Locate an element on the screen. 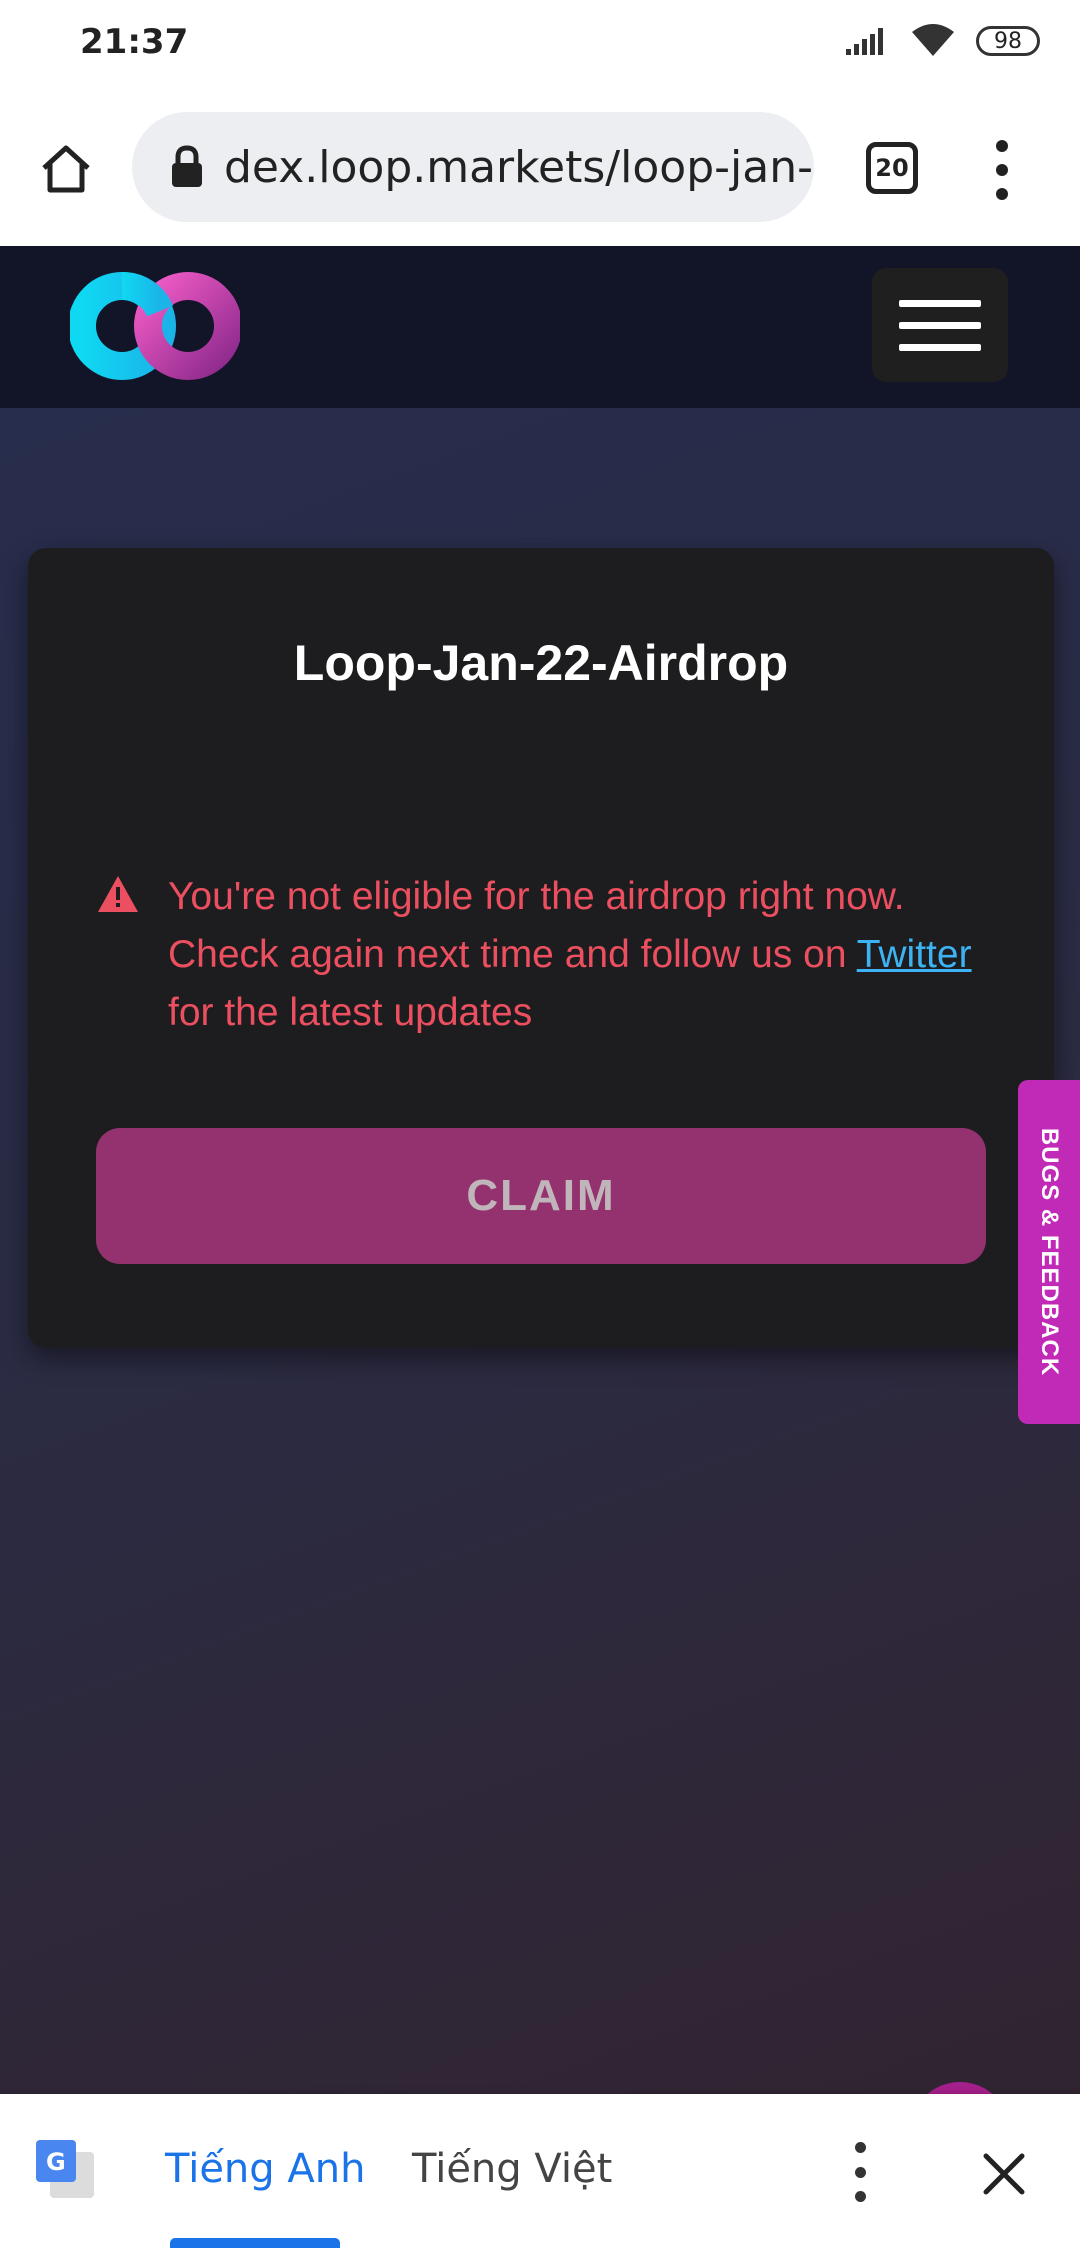 This screenshot has height=2248, width=1080. tab-target-language: Tiếng Việt is located at coordinates (512, 2169).